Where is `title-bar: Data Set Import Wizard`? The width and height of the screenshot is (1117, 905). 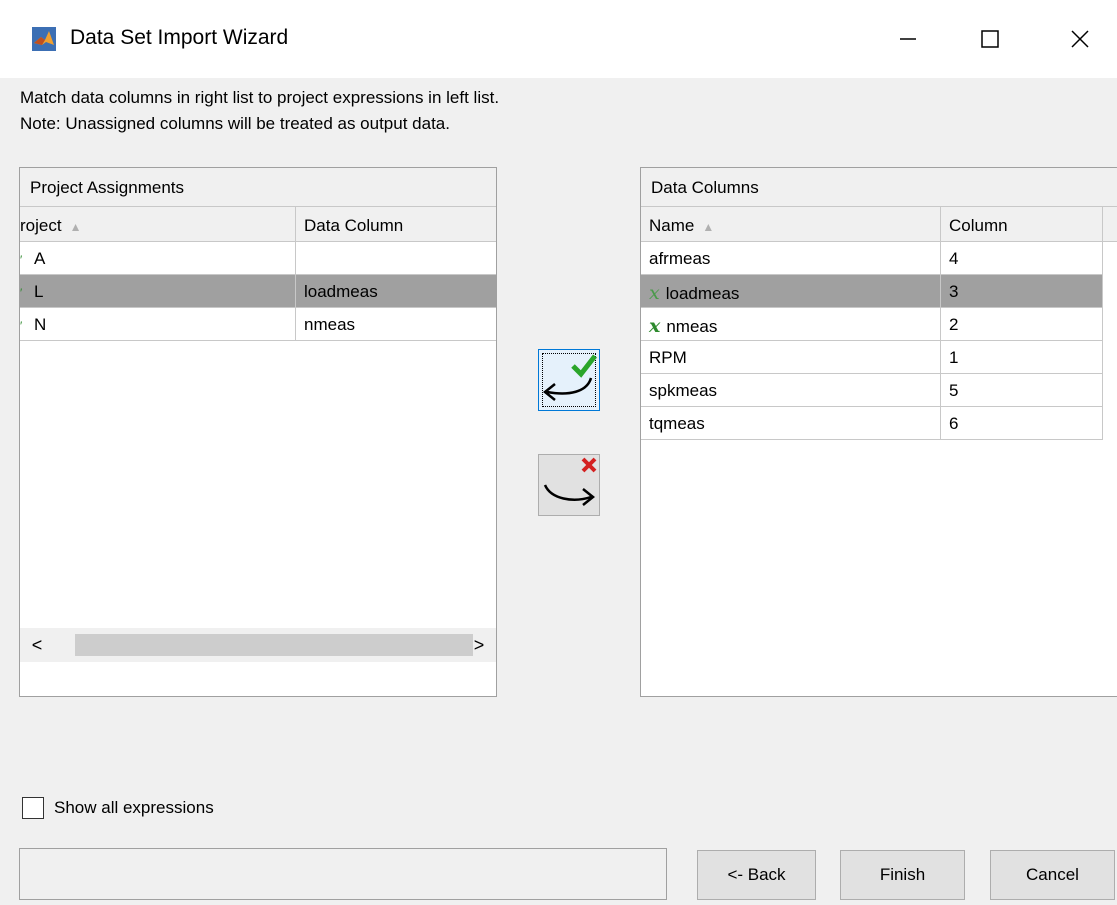
title-bar: Data Set Import Wizard is located at coordinates (558, 39).